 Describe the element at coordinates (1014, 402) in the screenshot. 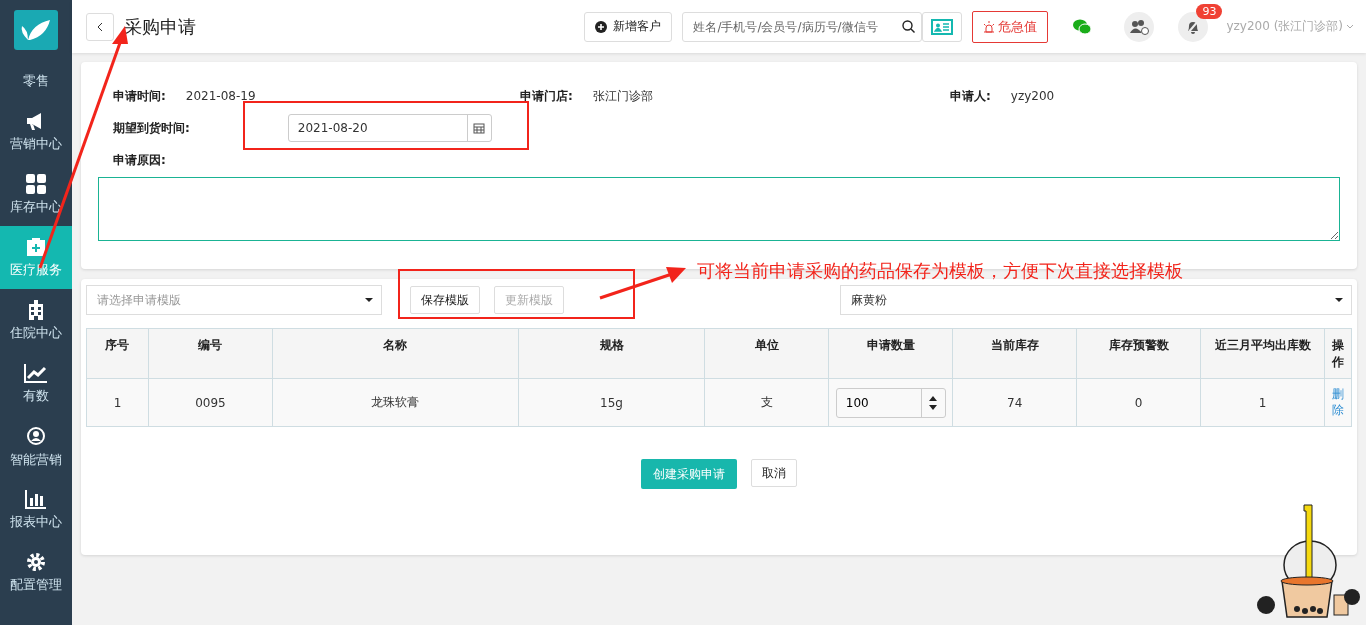

I see `table-cell: 74` at that location.